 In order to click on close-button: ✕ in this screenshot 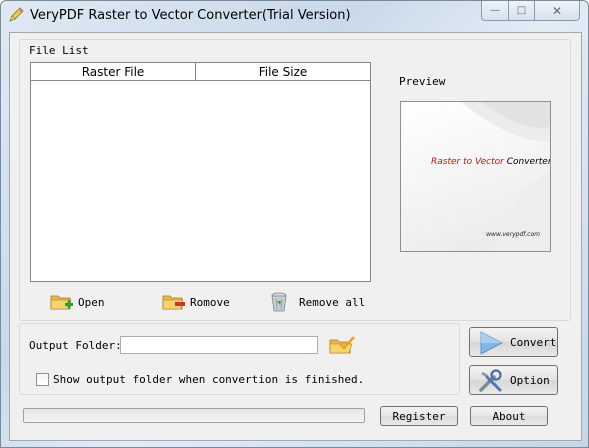, I will do `click(557, 11)`.